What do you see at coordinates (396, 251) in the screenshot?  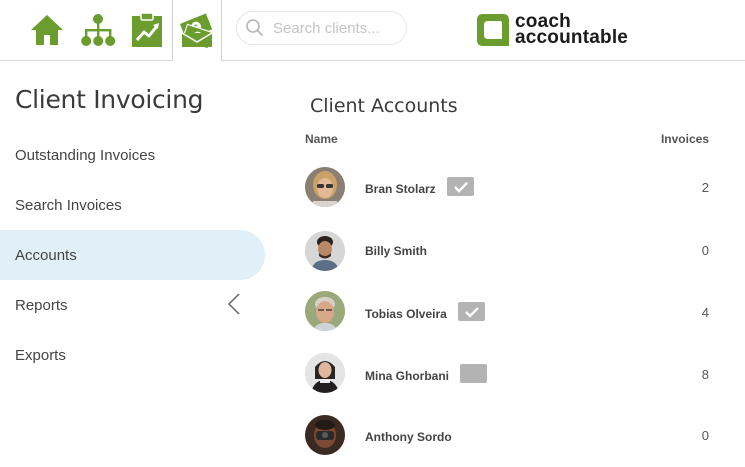 I see `client-name: Billy Smith` at bounding box center [396, 251].